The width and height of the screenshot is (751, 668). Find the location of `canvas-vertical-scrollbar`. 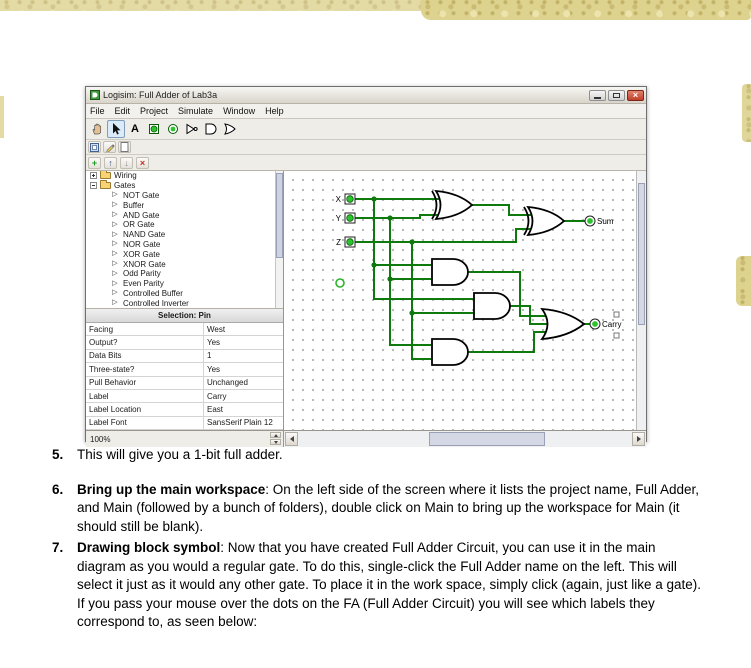

canvas-vertical-scrollbar is located at coordinates (641, 300).